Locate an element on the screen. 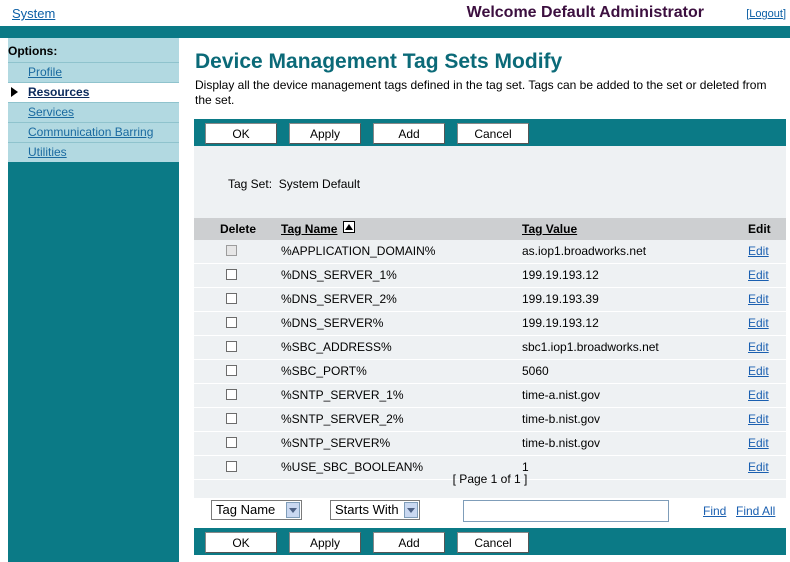  sidebar-item-profile: Profile is located at coordinates (93, 72).